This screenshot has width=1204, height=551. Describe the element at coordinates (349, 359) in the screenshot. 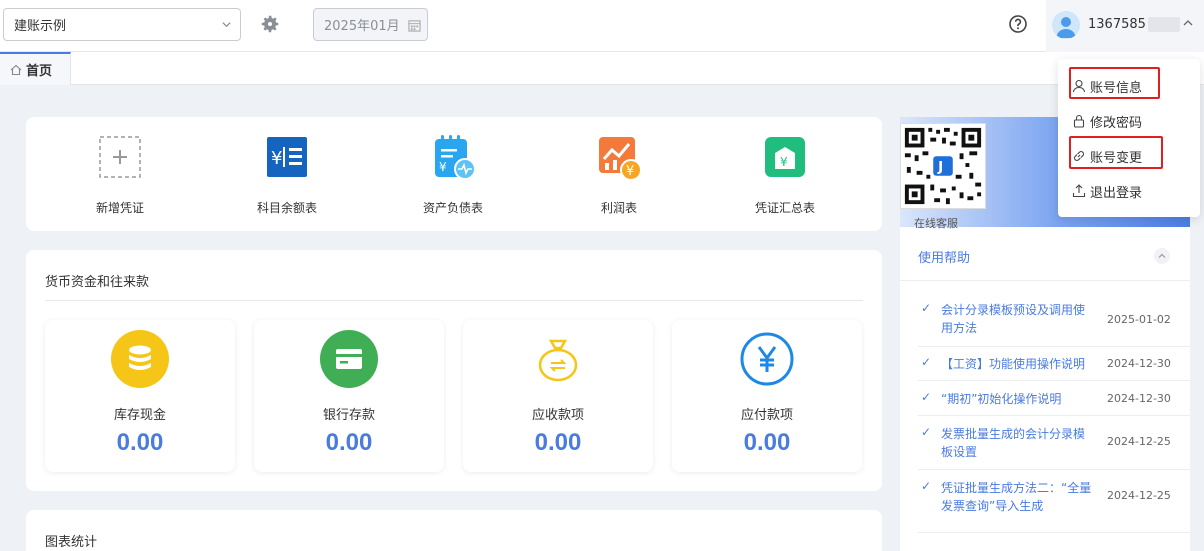

I see `bank-card-icon` at that location.